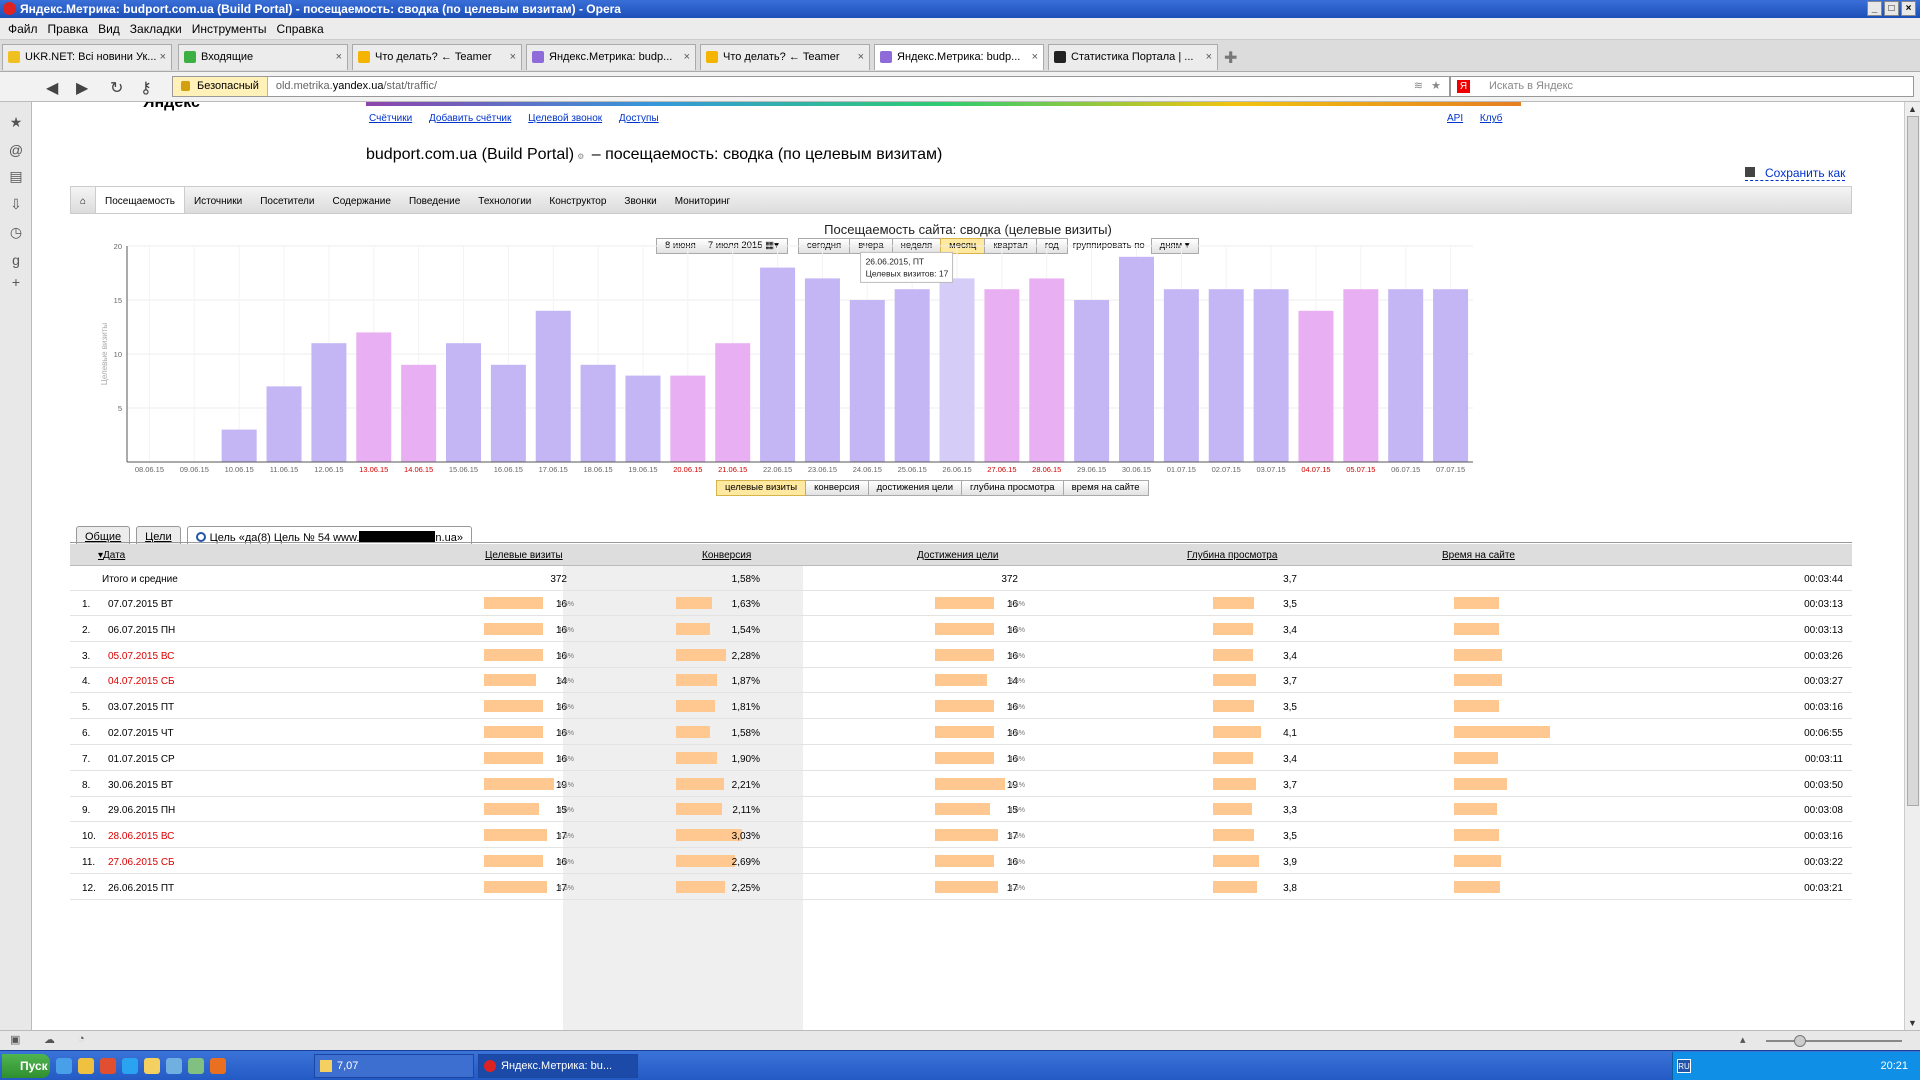  I want to click on add-panel-icon: +, so click(16, 282).